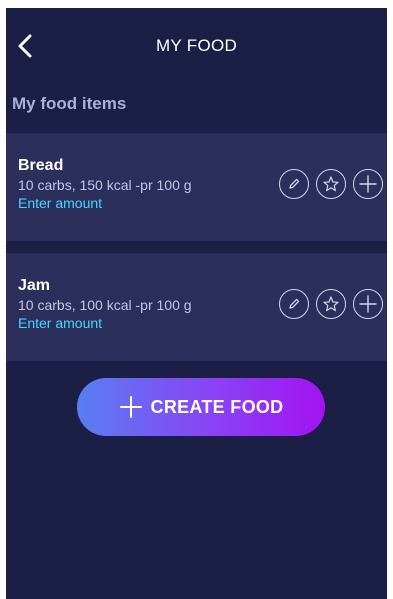 This screenshot has height=599, width=393. I want to click on app-header: MY FOOD, so click(196, 45).